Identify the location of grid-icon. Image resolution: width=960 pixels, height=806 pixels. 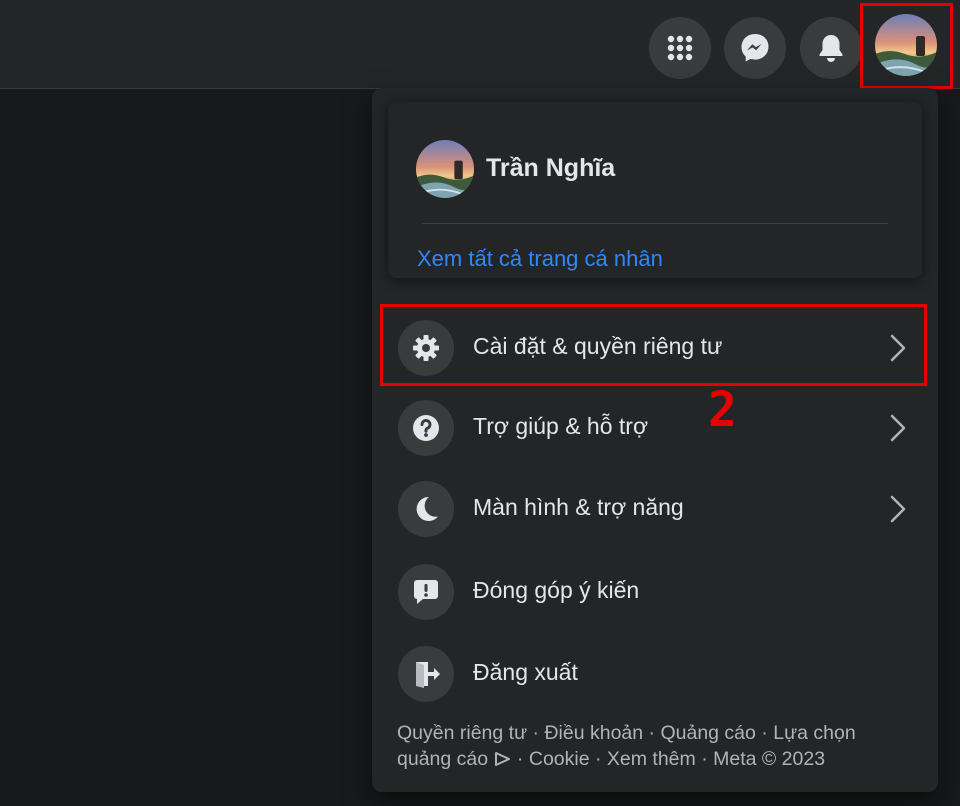
(680, 48).